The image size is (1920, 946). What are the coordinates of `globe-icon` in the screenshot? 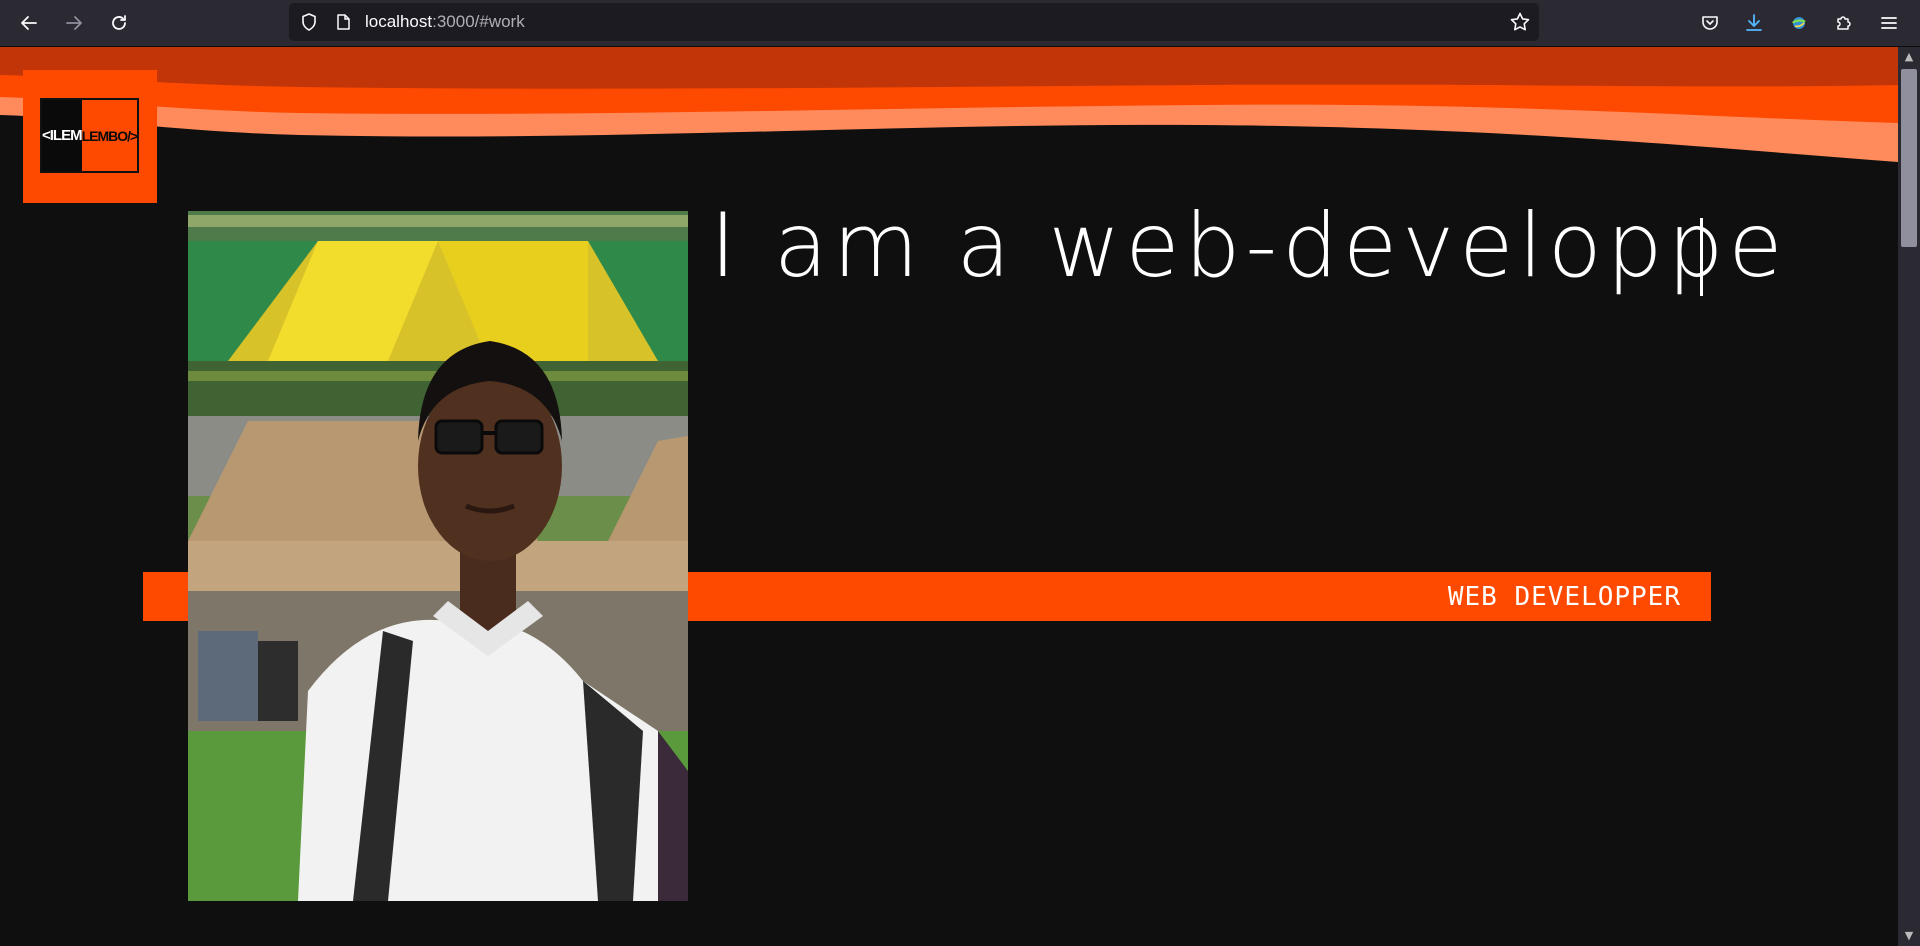 It's located at (1799, 23).